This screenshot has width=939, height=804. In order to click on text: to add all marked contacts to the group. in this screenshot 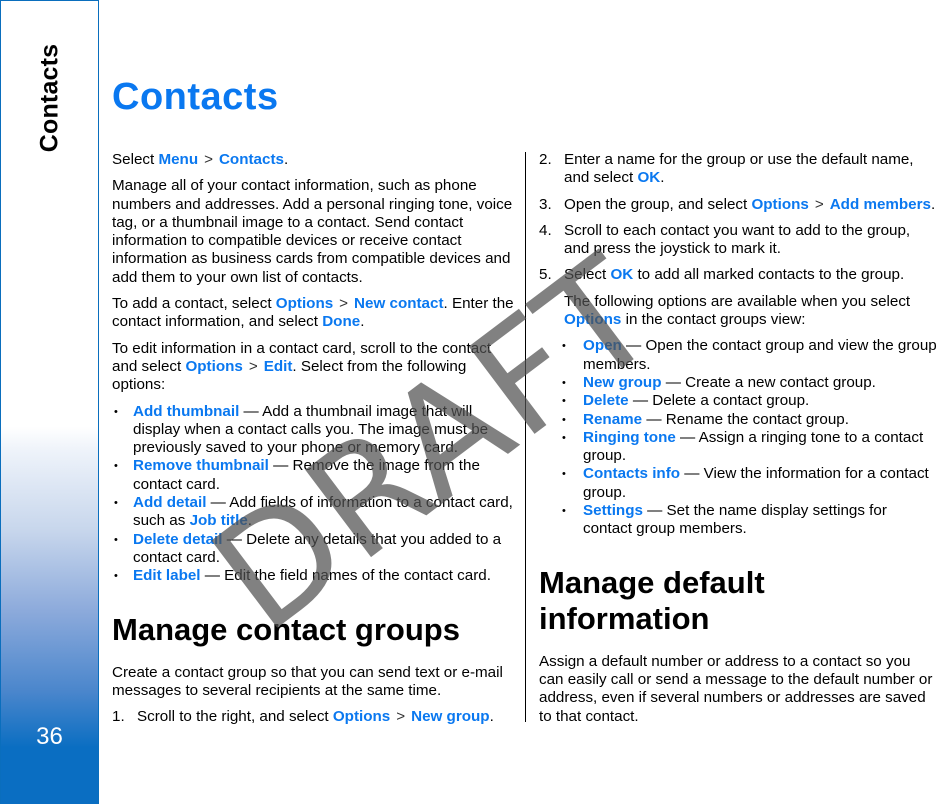, I will do `click(769, 275)`.